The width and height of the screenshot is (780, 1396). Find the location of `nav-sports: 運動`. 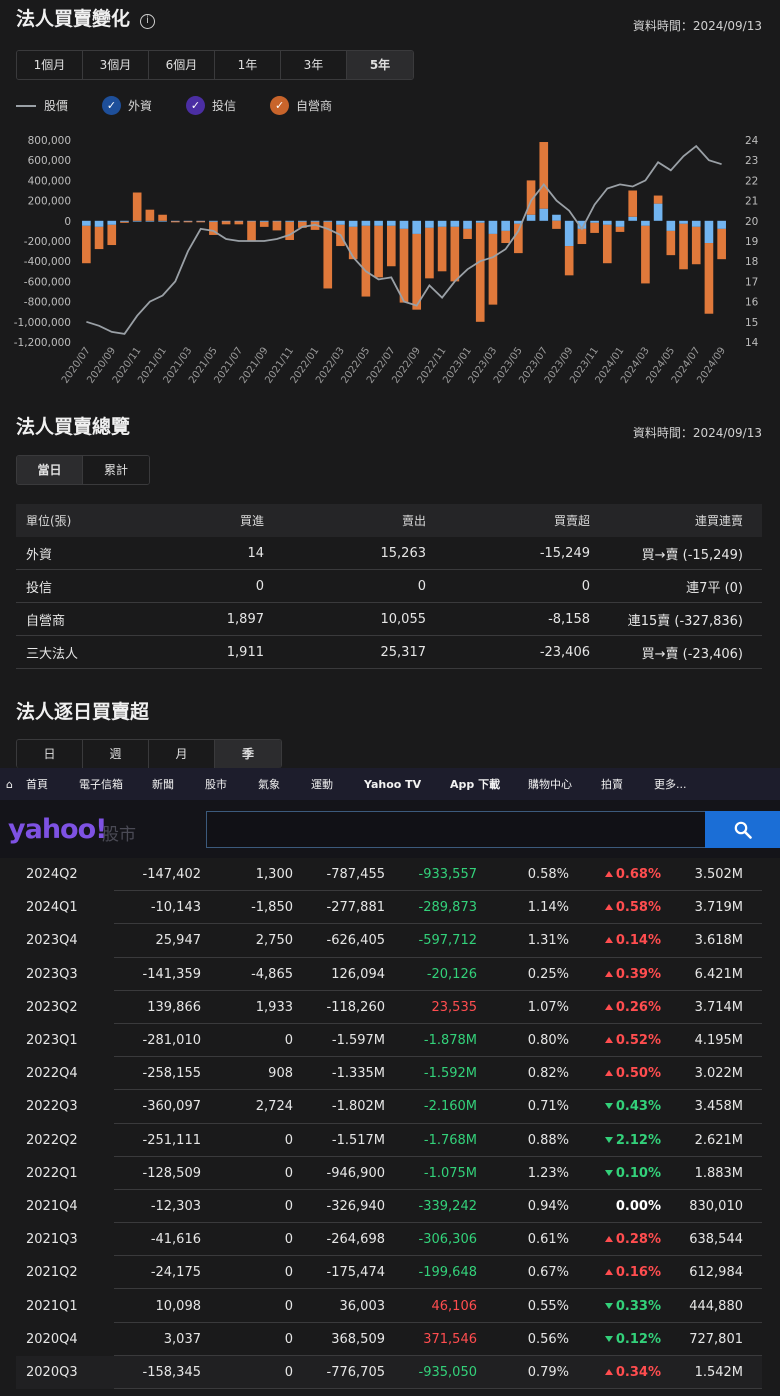

nav-sports: 運動 is located at coordinates (337, 784).